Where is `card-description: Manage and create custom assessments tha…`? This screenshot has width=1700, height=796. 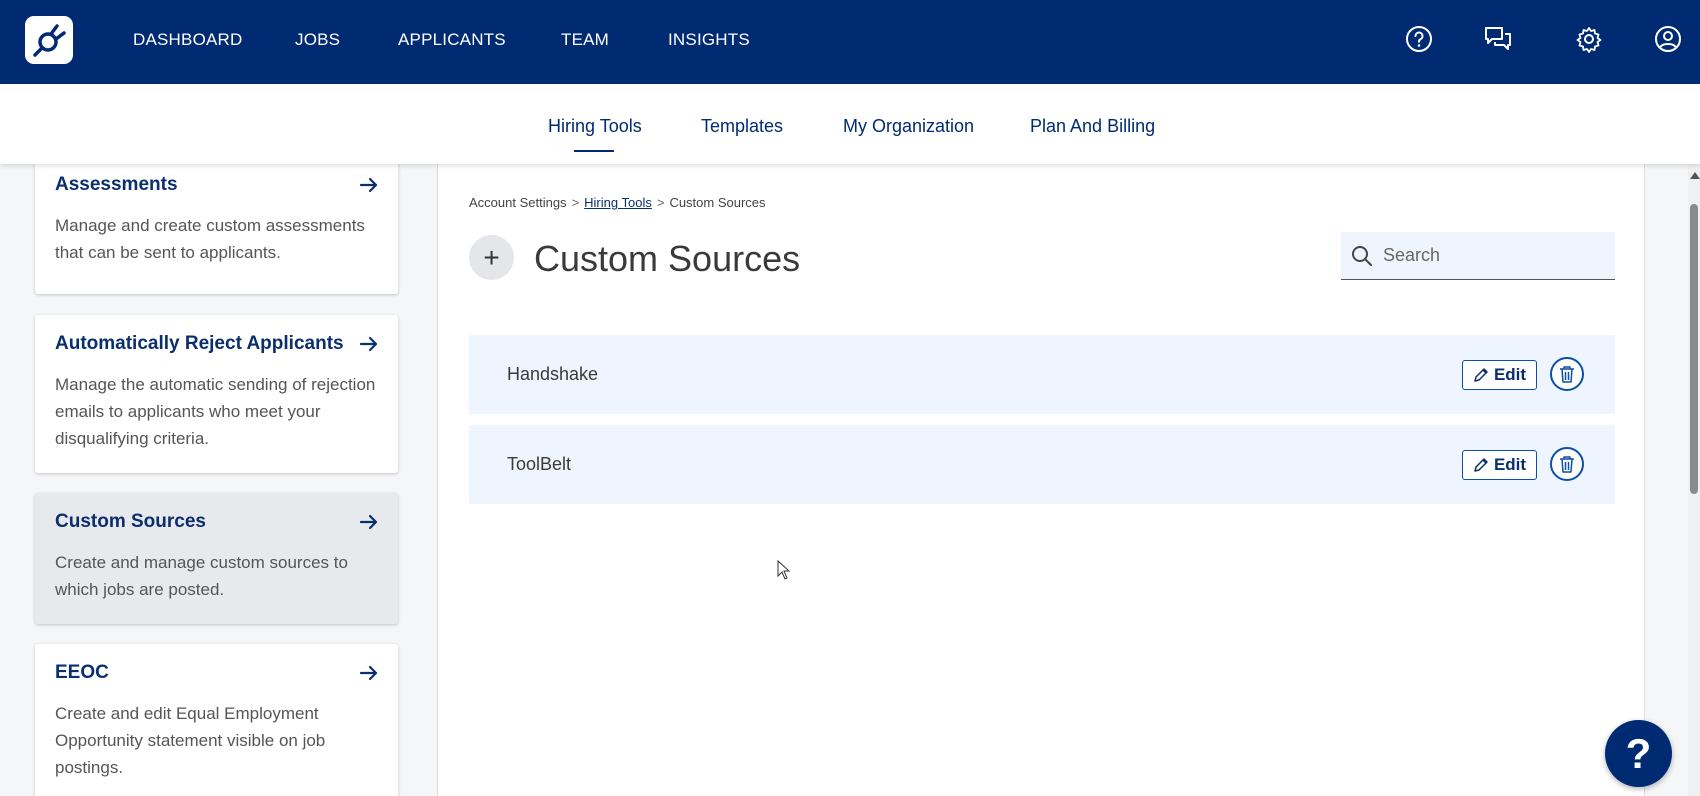
card-description: Manage and create custom assessments tha… is located at coordinates (210, 239).